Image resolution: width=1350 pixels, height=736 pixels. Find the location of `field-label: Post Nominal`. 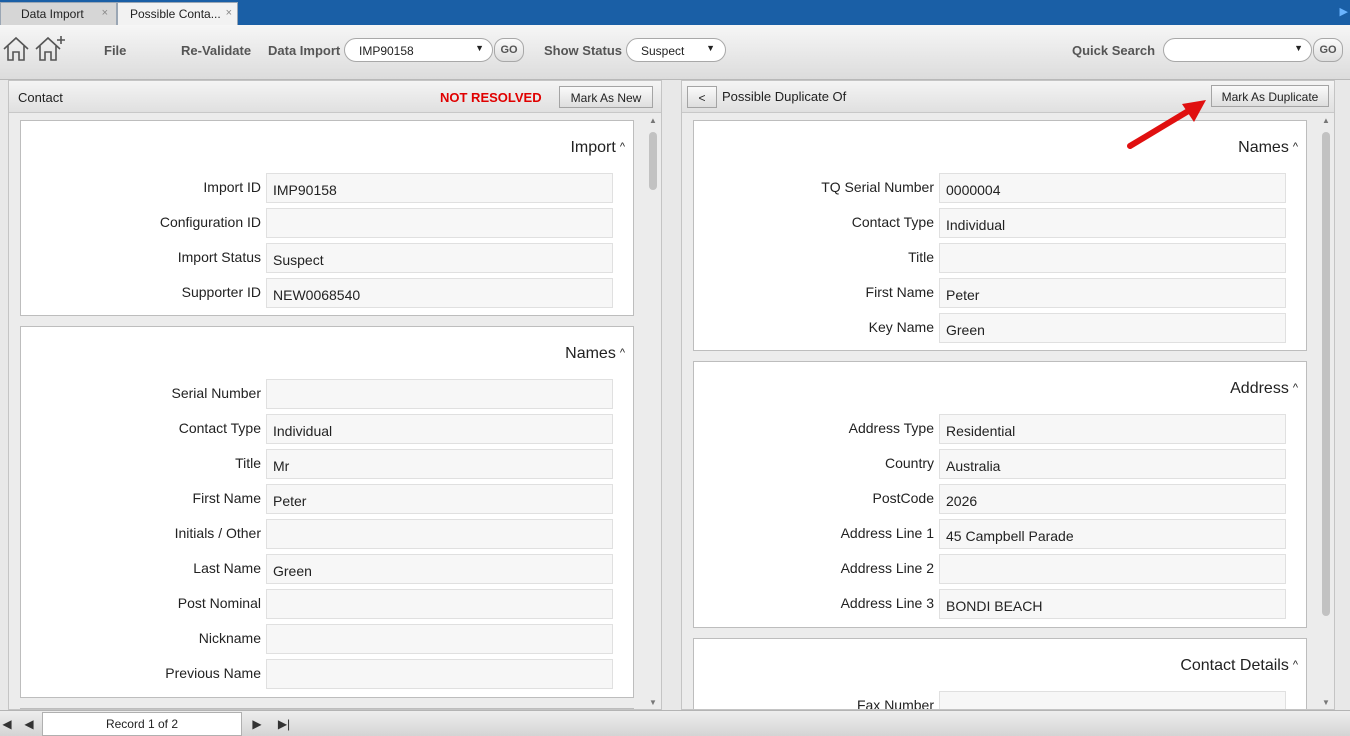

field-label: Post Nominal is located at coordinates (219, 603).